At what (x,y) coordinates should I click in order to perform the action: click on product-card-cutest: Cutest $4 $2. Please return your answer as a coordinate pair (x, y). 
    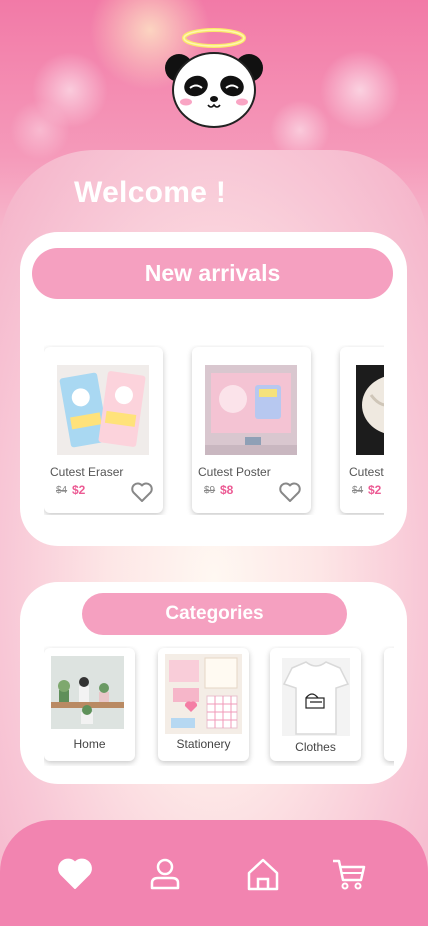
    Looking at the image, I should click on (362, 430).